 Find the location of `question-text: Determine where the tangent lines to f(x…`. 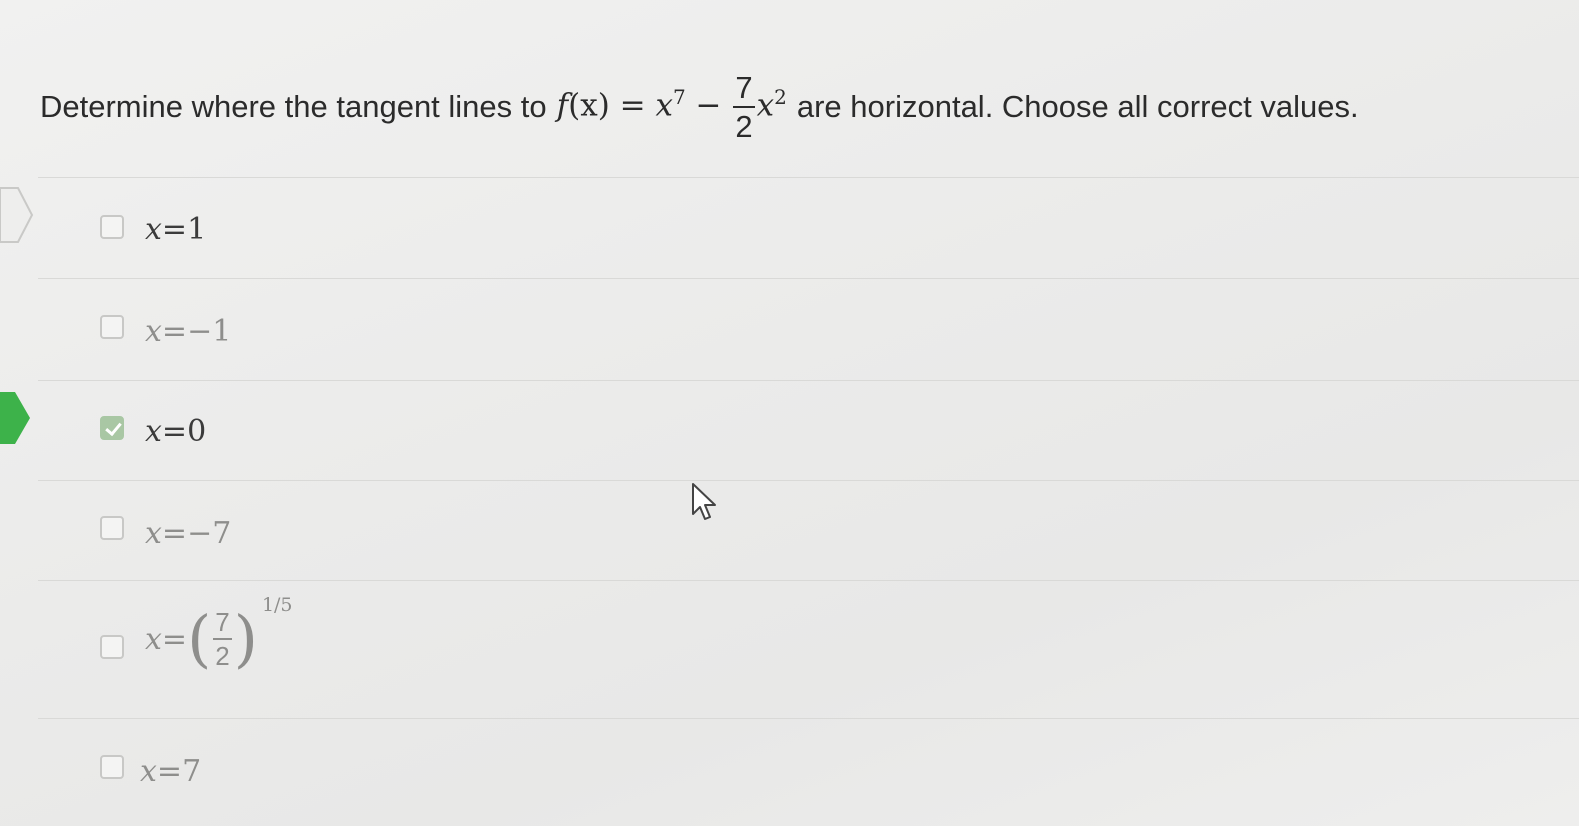

question-text: Determine where the tangent lines to f(x… is located at coordinates (790, 107).